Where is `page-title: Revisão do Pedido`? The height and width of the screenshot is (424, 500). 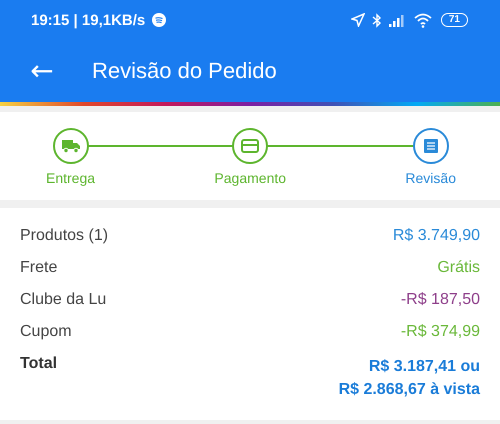
page-title: Revisão do Pedido is located at coordinates (184, 71).